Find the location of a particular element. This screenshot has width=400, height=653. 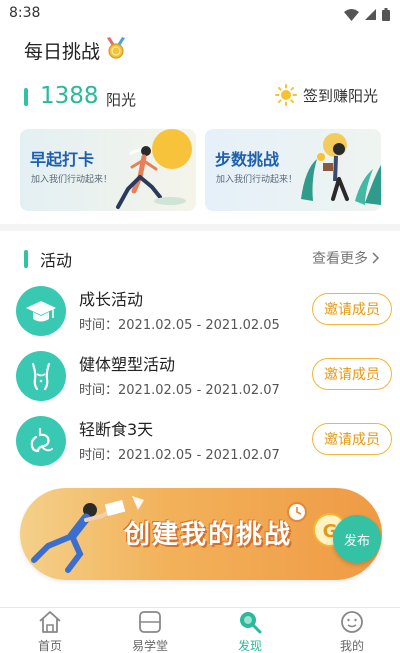

signal-icon is located at coordinates (370, 14).